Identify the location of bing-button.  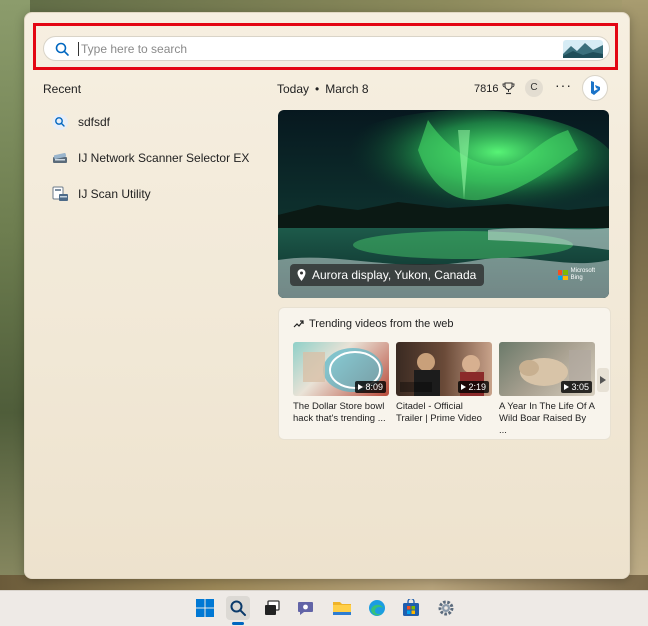
(595, 88).